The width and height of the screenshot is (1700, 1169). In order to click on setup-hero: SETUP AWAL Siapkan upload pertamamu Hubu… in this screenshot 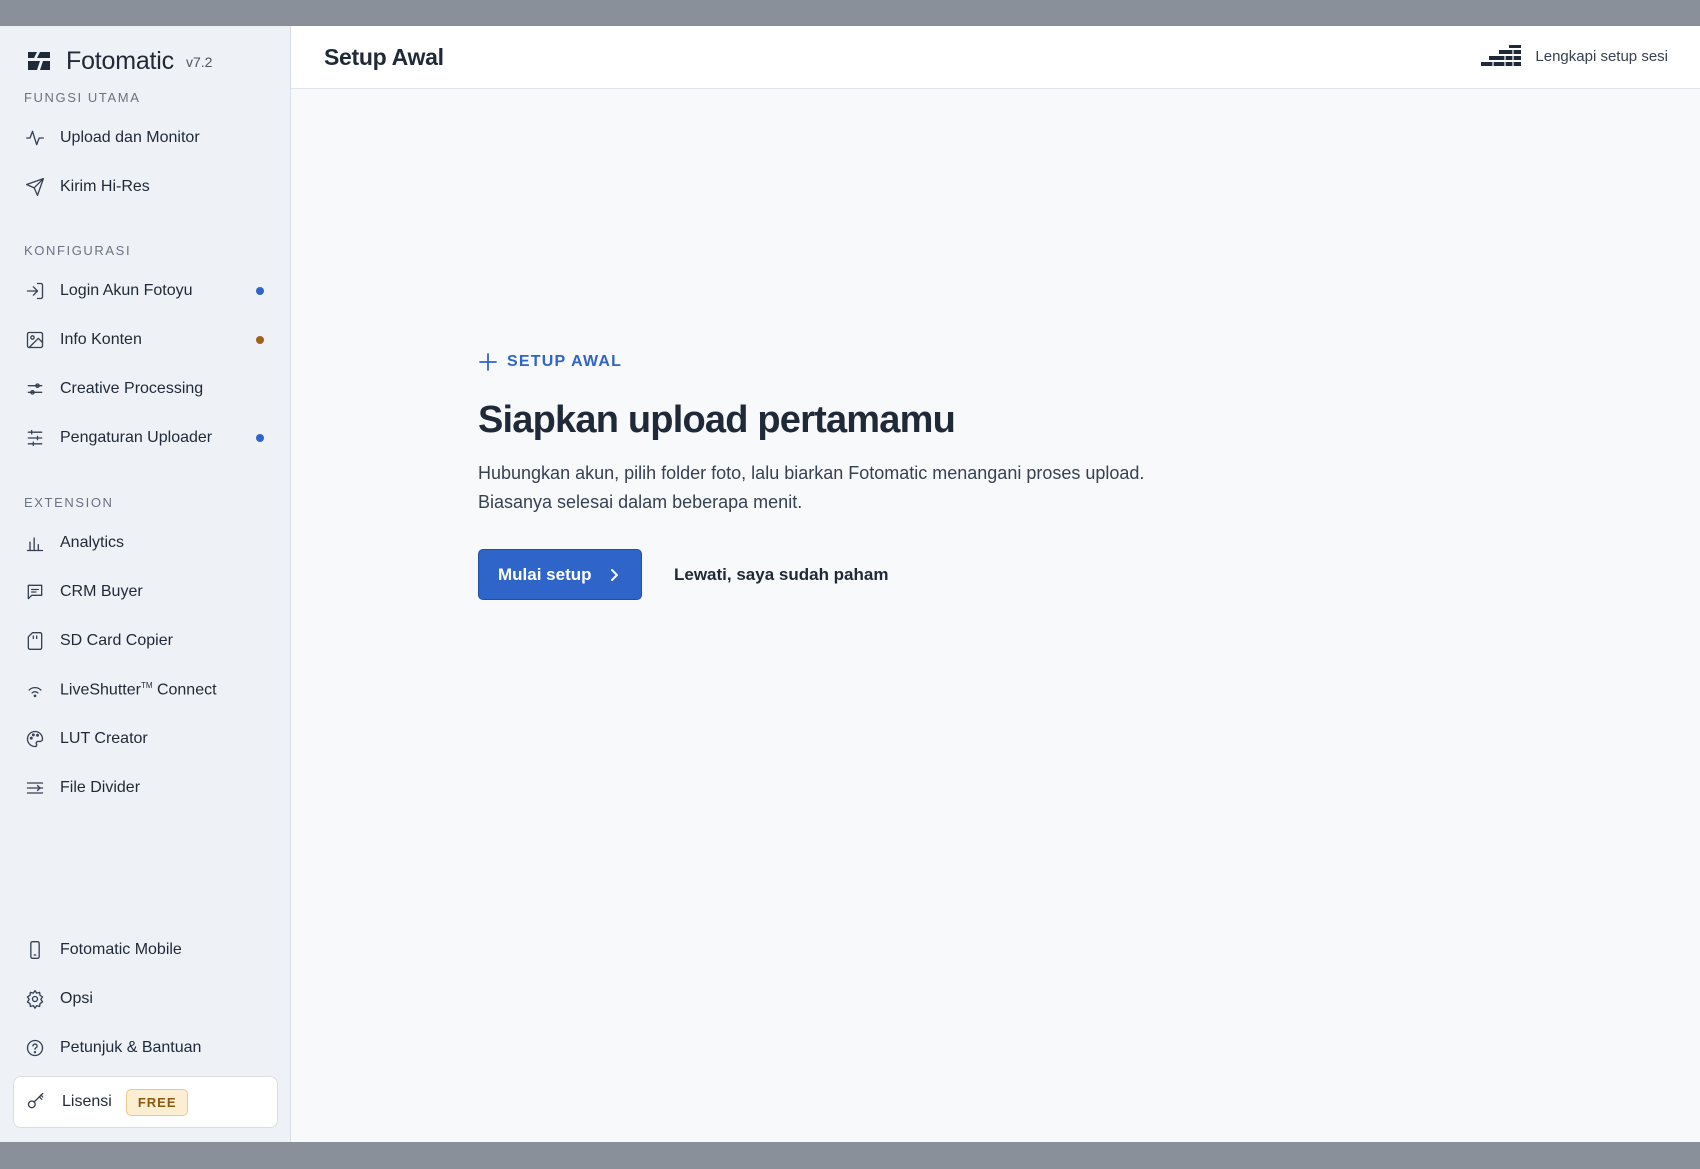, I will do `click(828, 476)`.